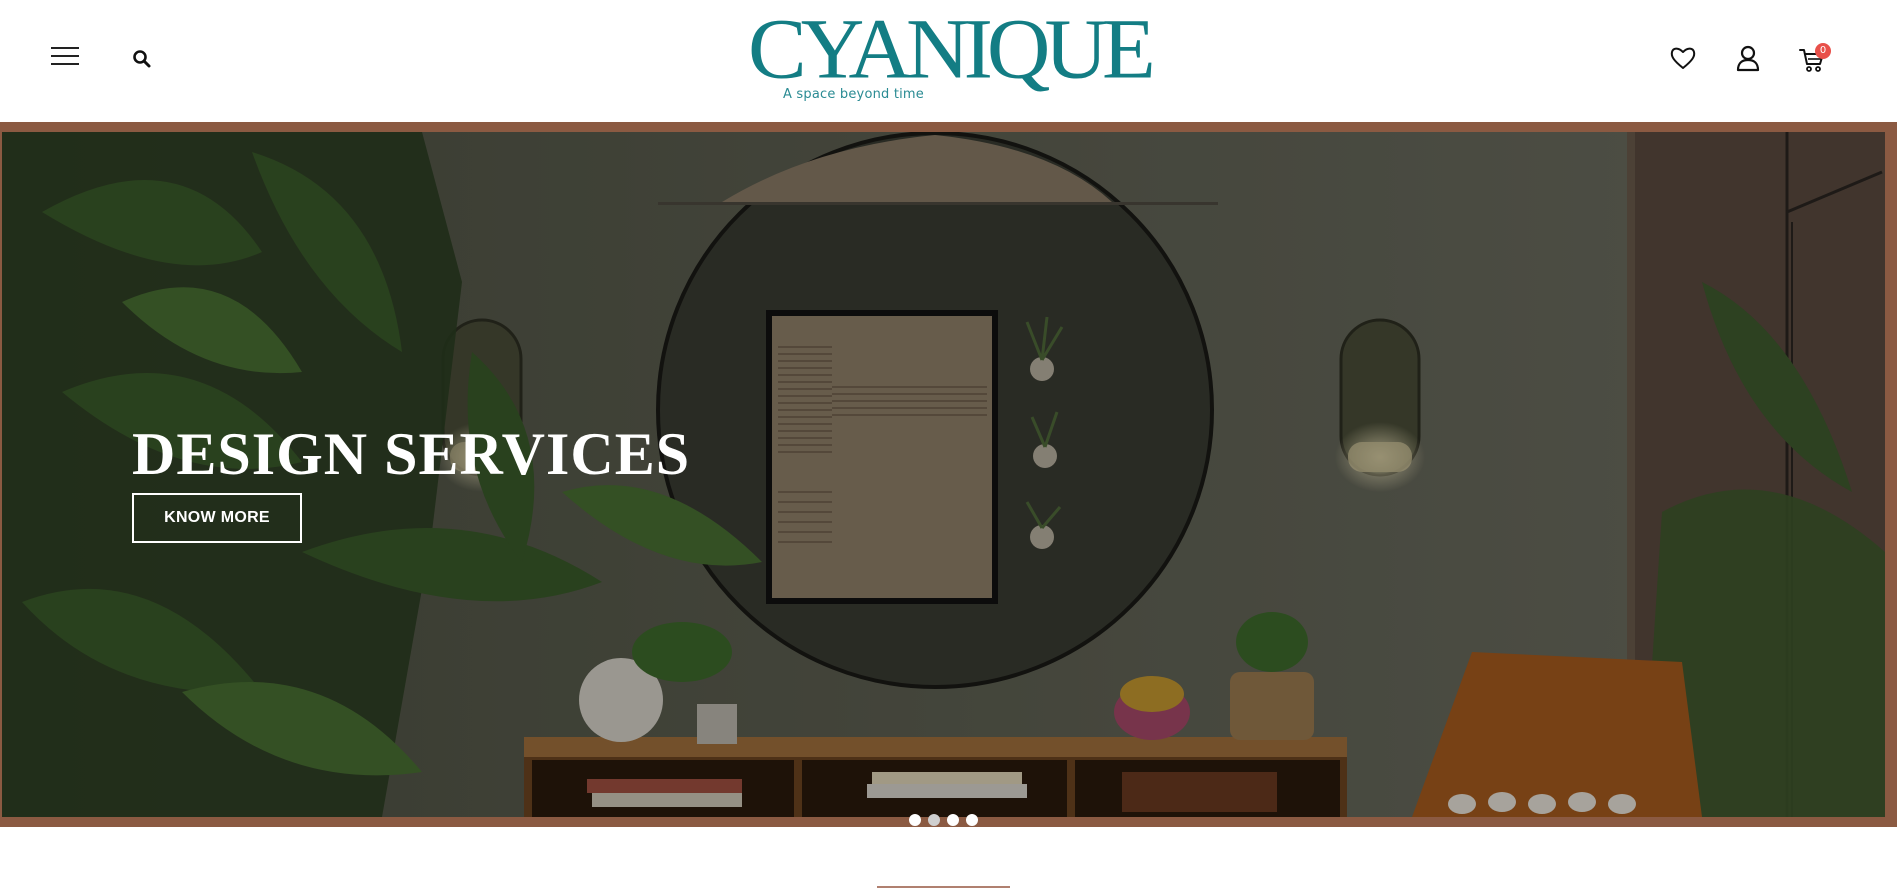 The image size is (1897, 890). Describe the element at coordinates (411, 454) in the screenshot. I see `hero-title: DESIGN SERVICES` at that location.